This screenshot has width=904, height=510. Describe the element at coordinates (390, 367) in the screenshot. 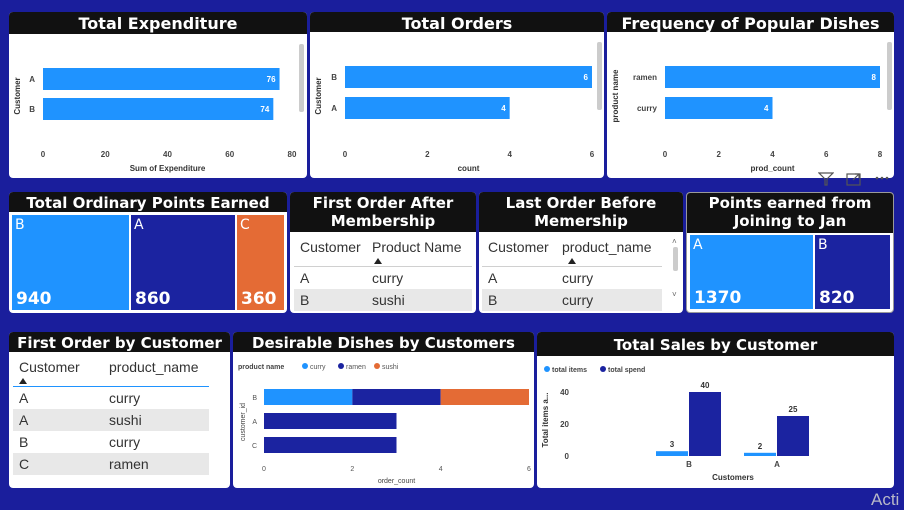

I see `legend-label: sushi` at that location.